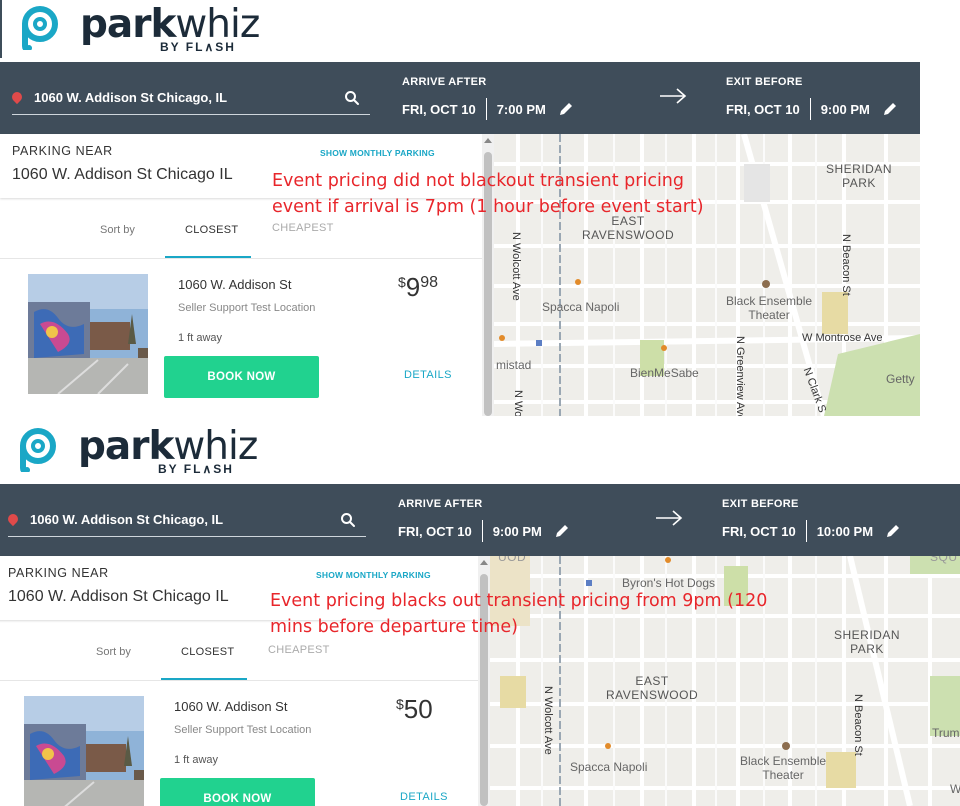 The image size is (960, 806). I want to click on arrive-after-picker: ARRIVE AFTER FRI, OCT 10 9:00 PM, so click(484, 520).